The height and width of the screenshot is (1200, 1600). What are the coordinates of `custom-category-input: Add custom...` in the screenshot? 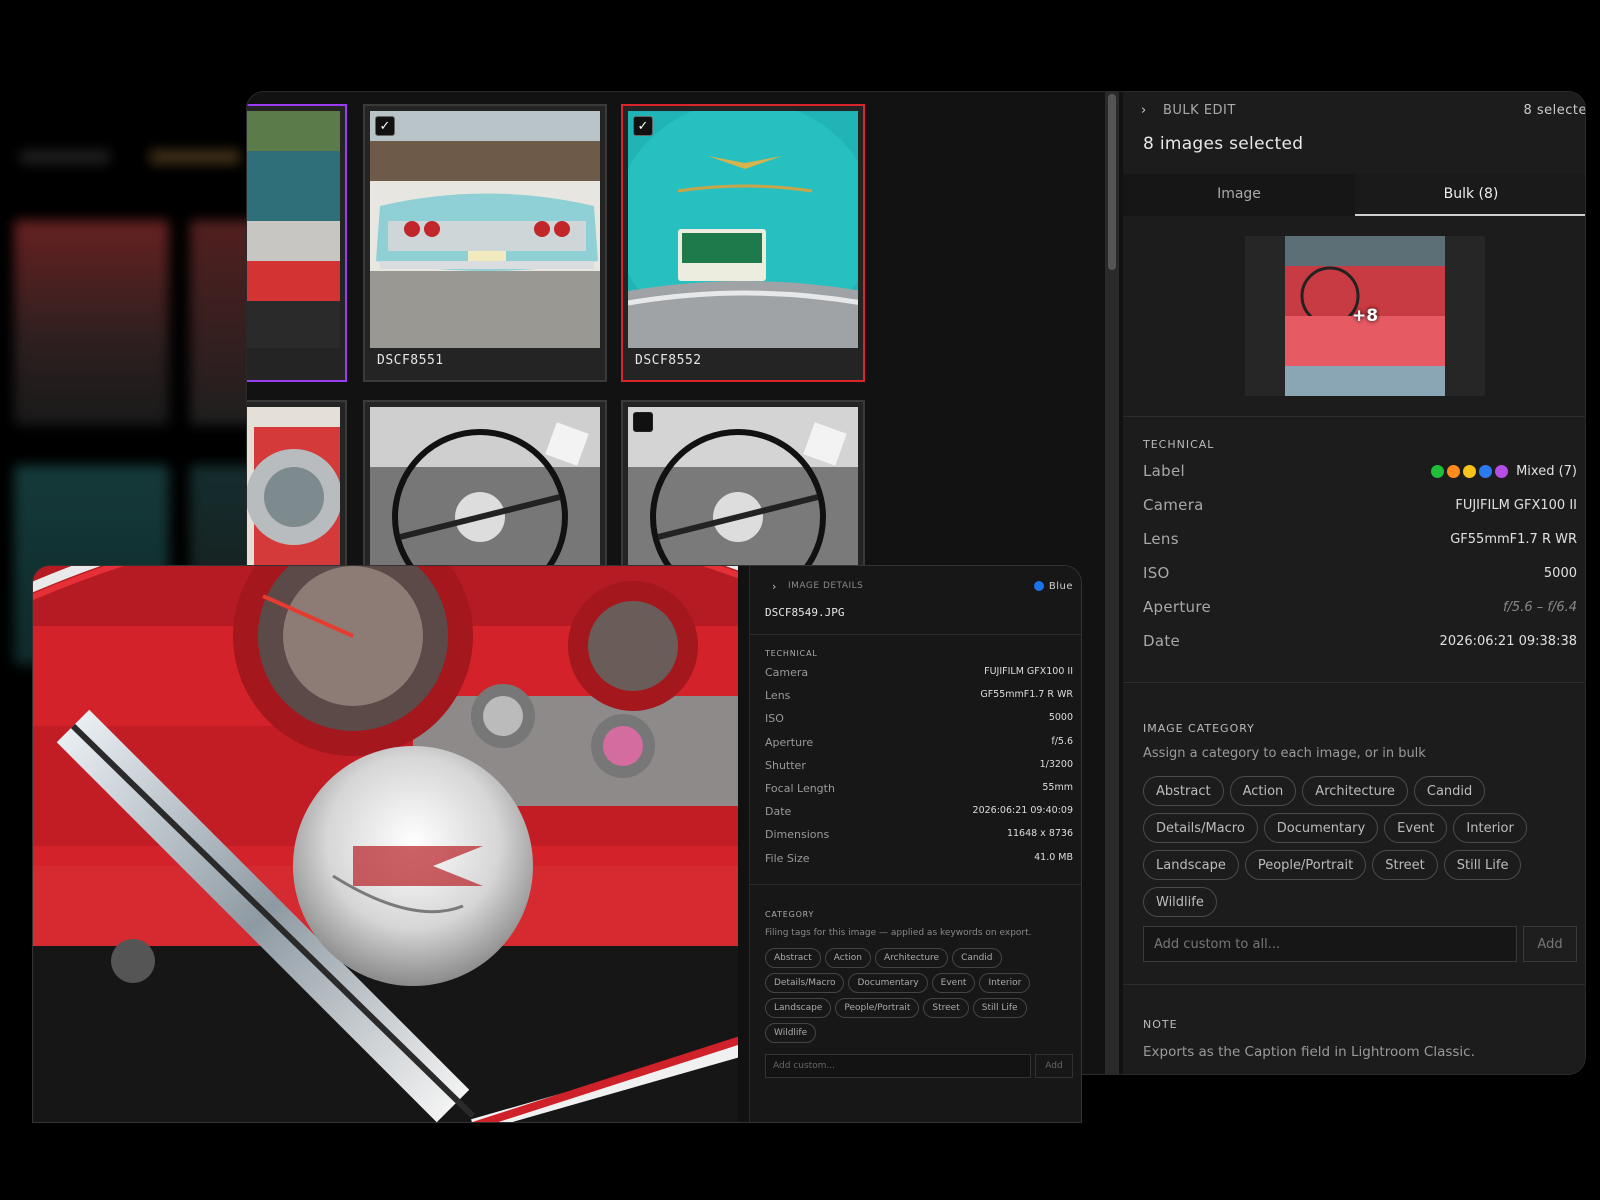 It's located at (898, 1066).